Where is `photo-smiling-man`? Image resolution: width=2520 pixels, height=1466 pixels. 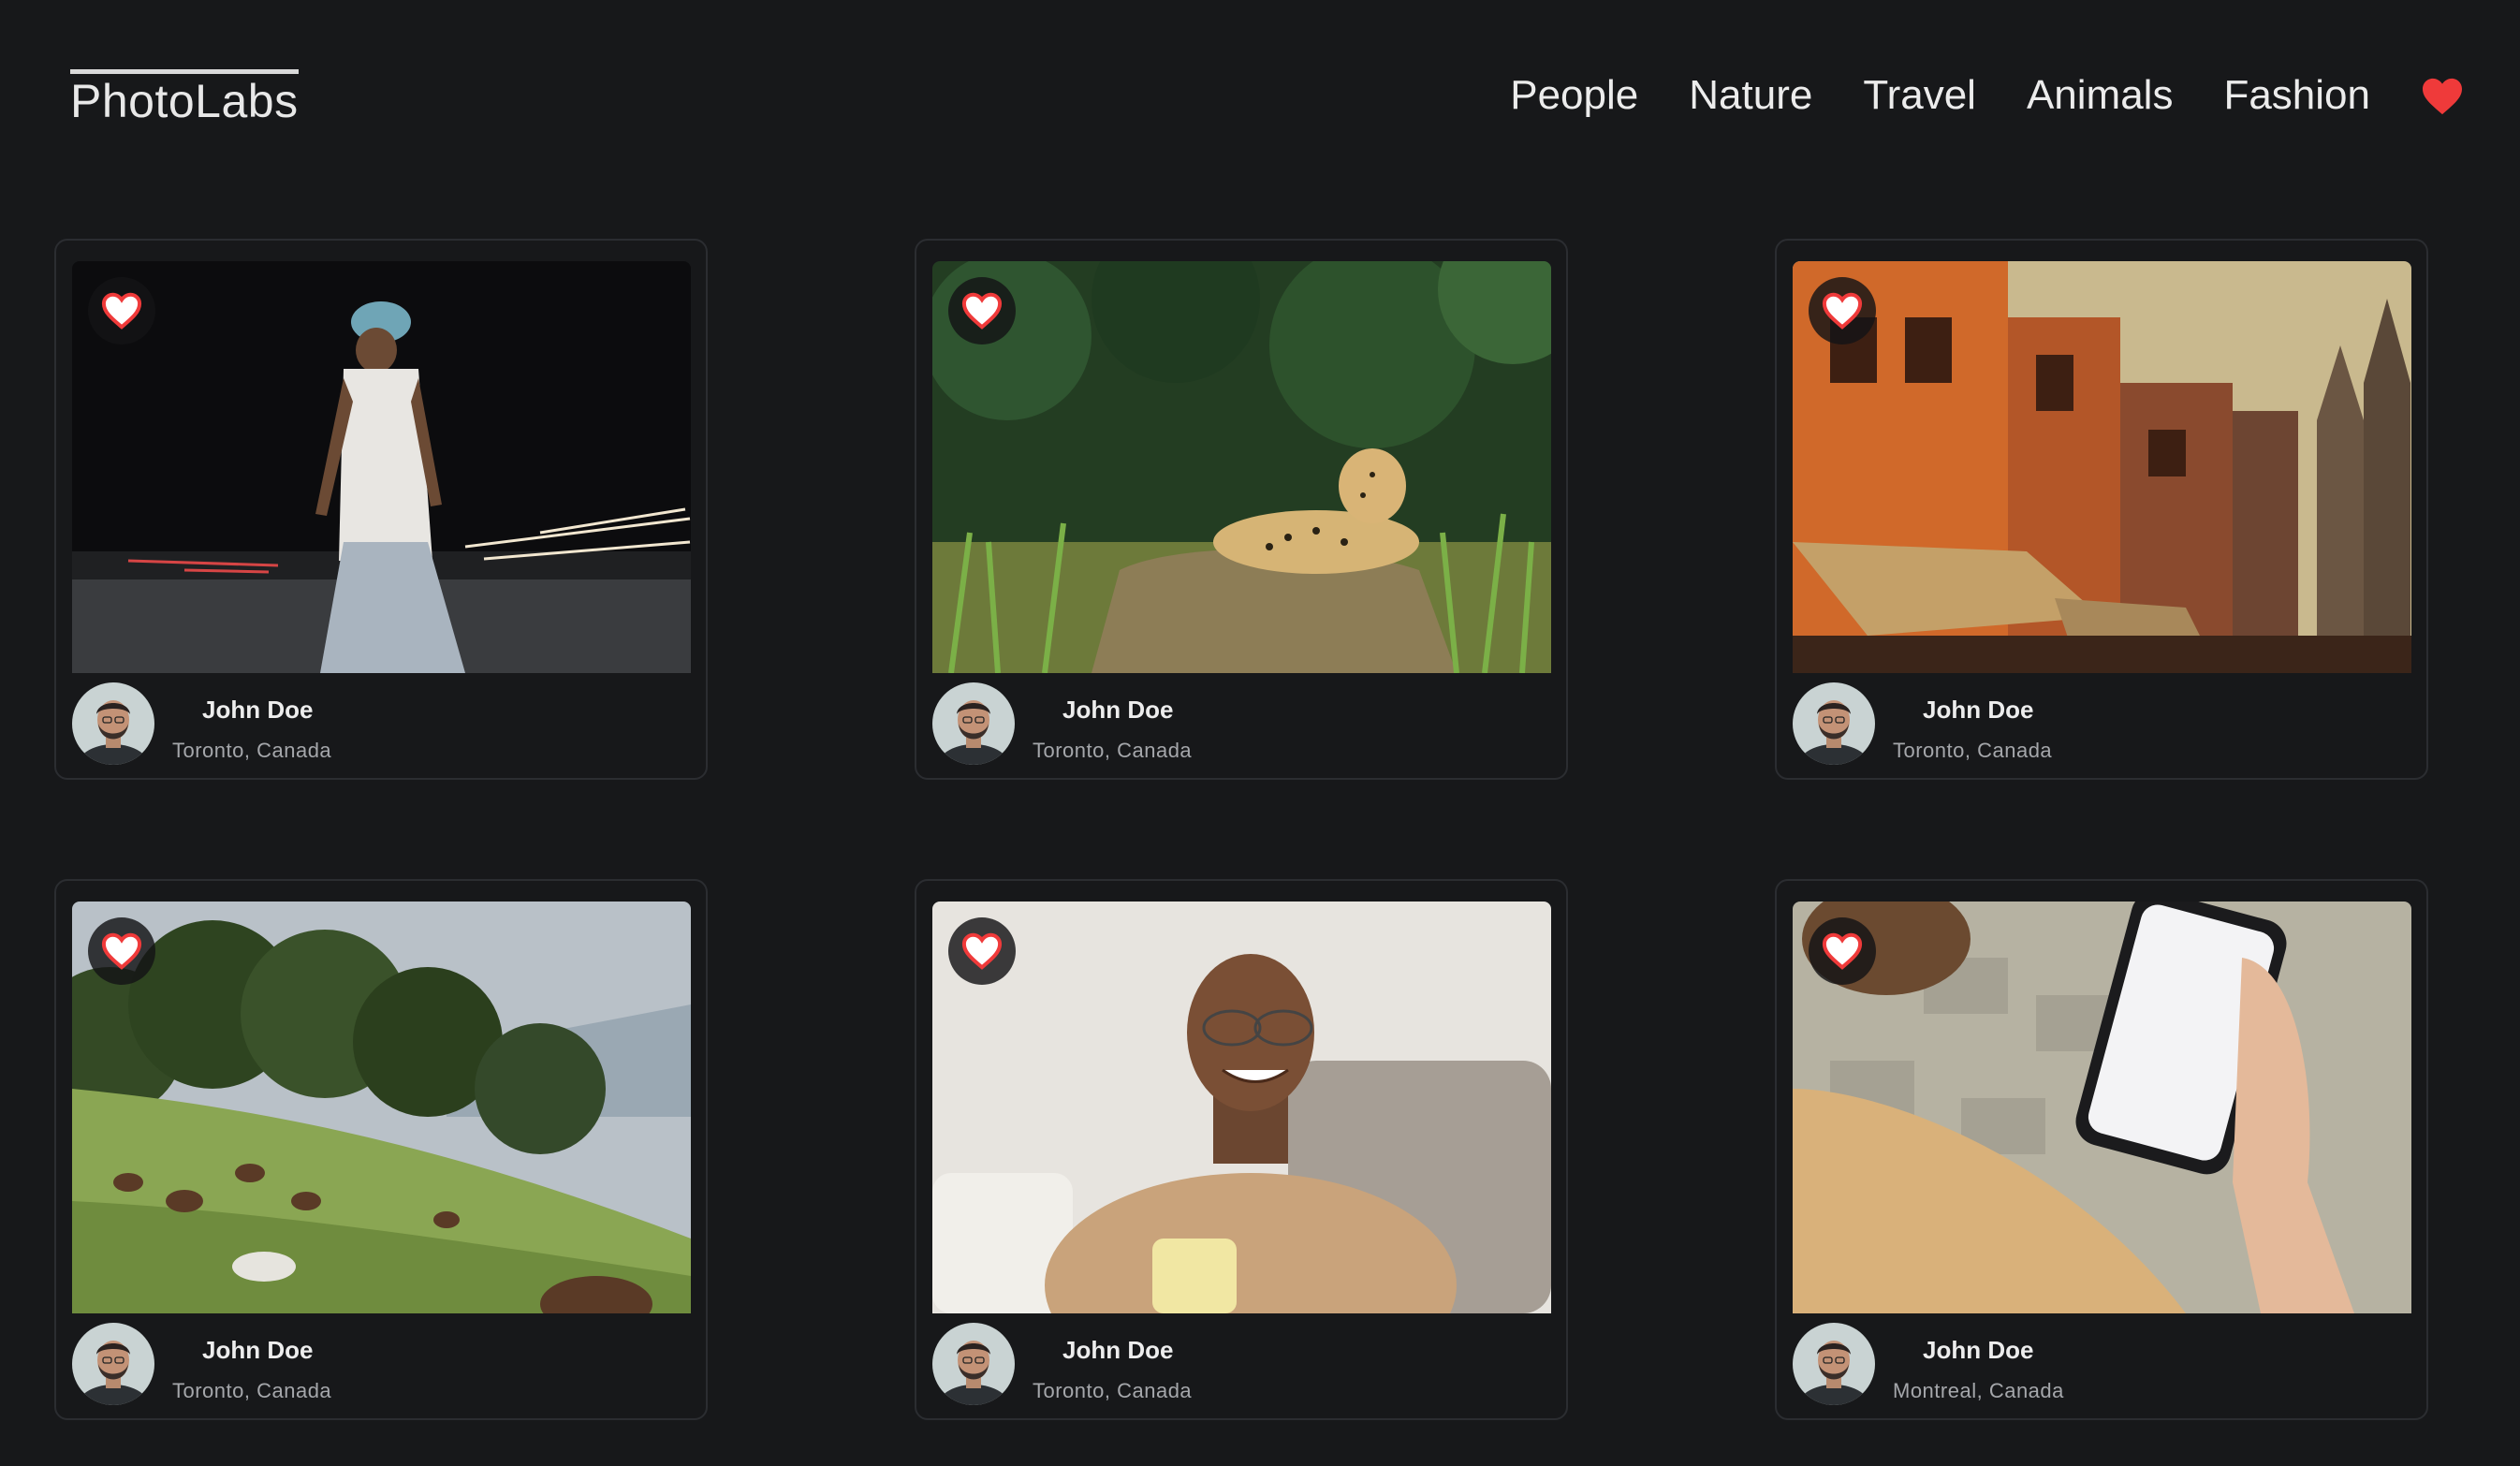
photo-smiling-man is located at coordinates (1241, 1107).